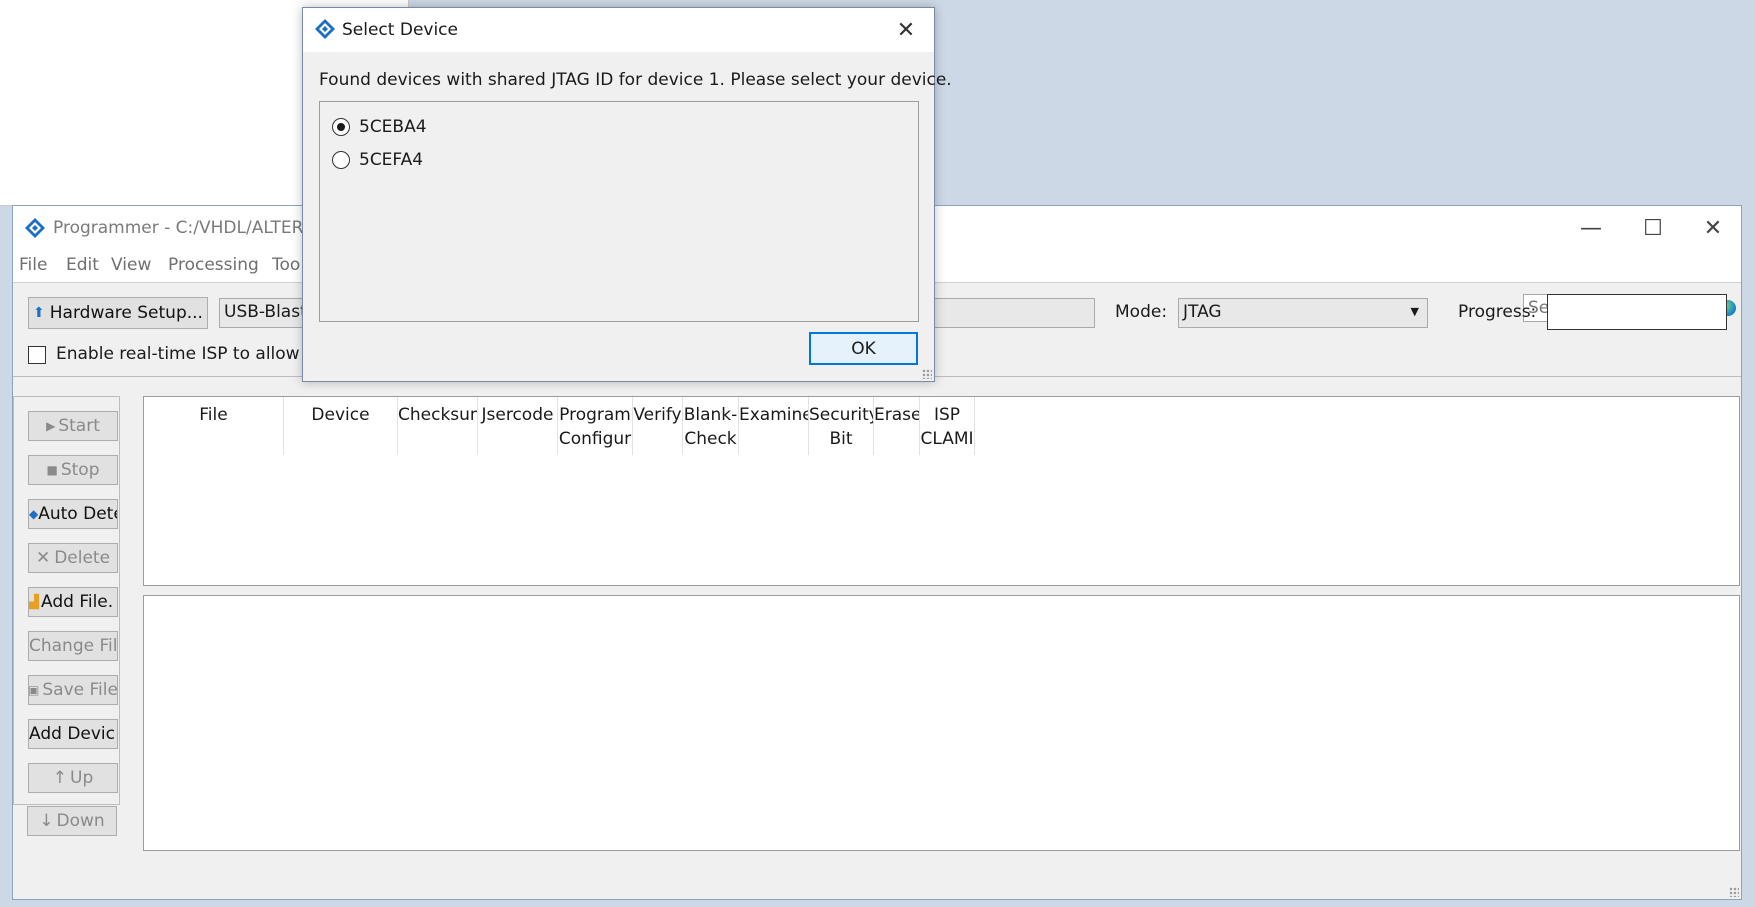 This screenshot has width=1755, height=907. Describe the element at coordinates (73, 470) in the screenshot. I see `stop-button: ■ Stop` at that location.